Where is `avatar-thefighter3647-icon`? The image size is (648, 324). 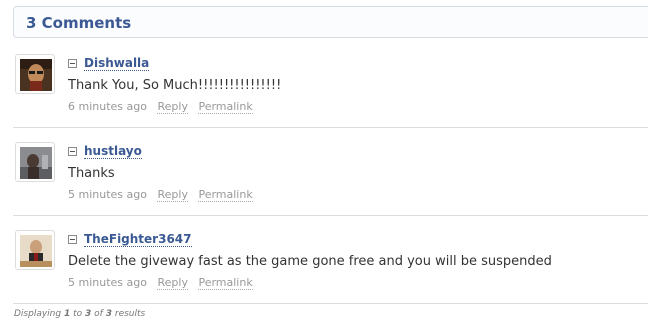 avatar-thefighter3647-icon is located at coordinates (36, 251).